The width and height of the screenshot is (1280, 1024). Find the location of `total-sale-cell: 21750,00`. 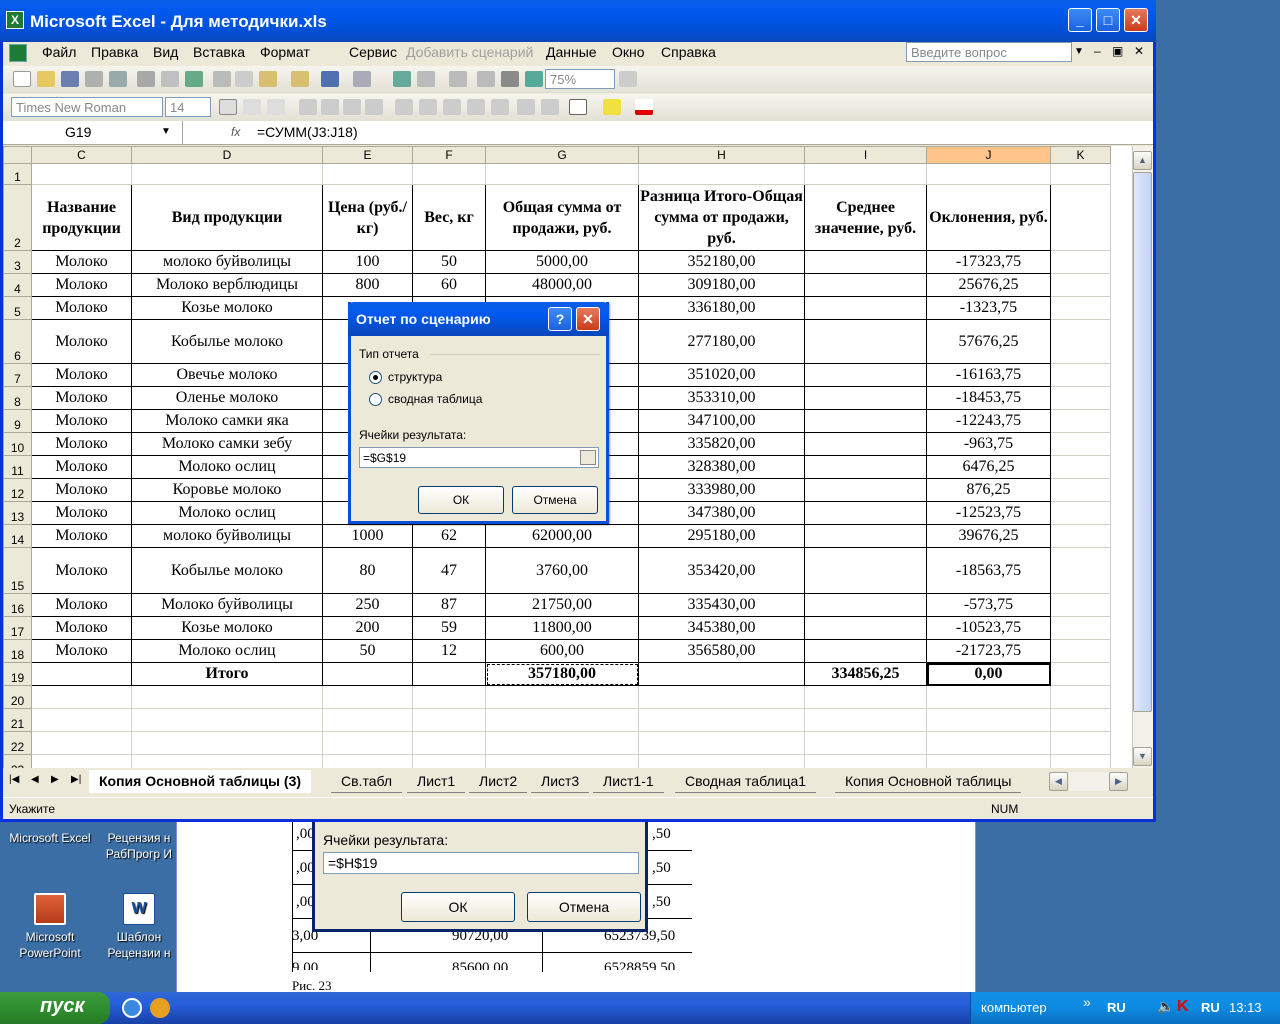

total-sale-cell: 21750,00 is located at coordinates (562, 605).